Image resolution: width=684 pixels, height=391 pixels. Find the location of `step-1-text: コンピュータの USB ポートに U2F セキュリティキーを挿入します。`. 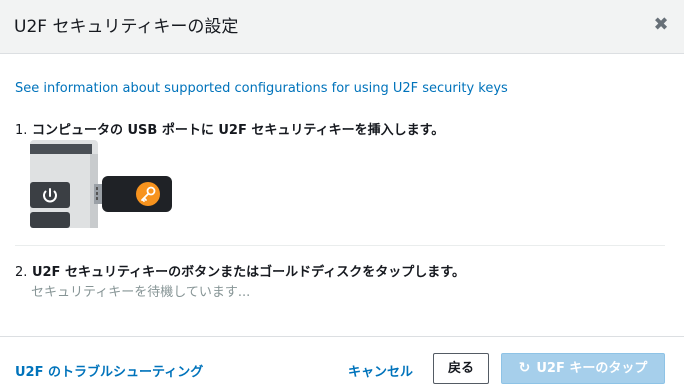

step-1-text: コンピュータの USB ポートに U2F セキュリティキーを挿入します。 is located at coordinates (238, 130).